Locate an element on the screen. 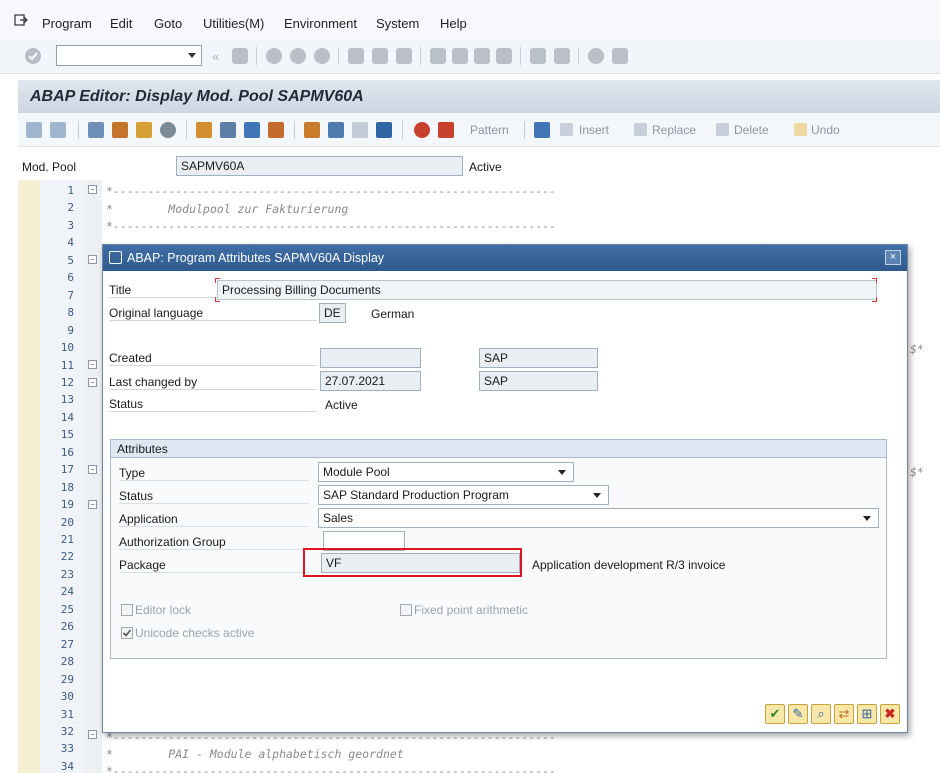  standard-toolbar: « is located at coordinates (470, 57).